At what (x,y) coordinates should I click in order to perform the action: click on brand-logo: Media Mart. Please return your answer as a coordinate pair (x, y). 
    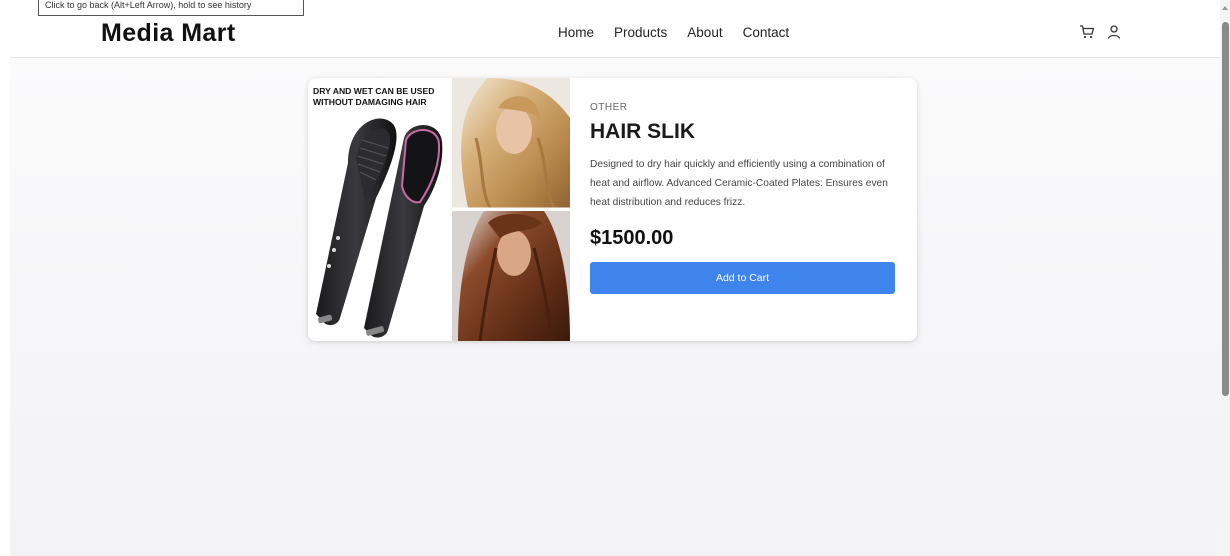
    Looking at the image, I should click on (168, 33).